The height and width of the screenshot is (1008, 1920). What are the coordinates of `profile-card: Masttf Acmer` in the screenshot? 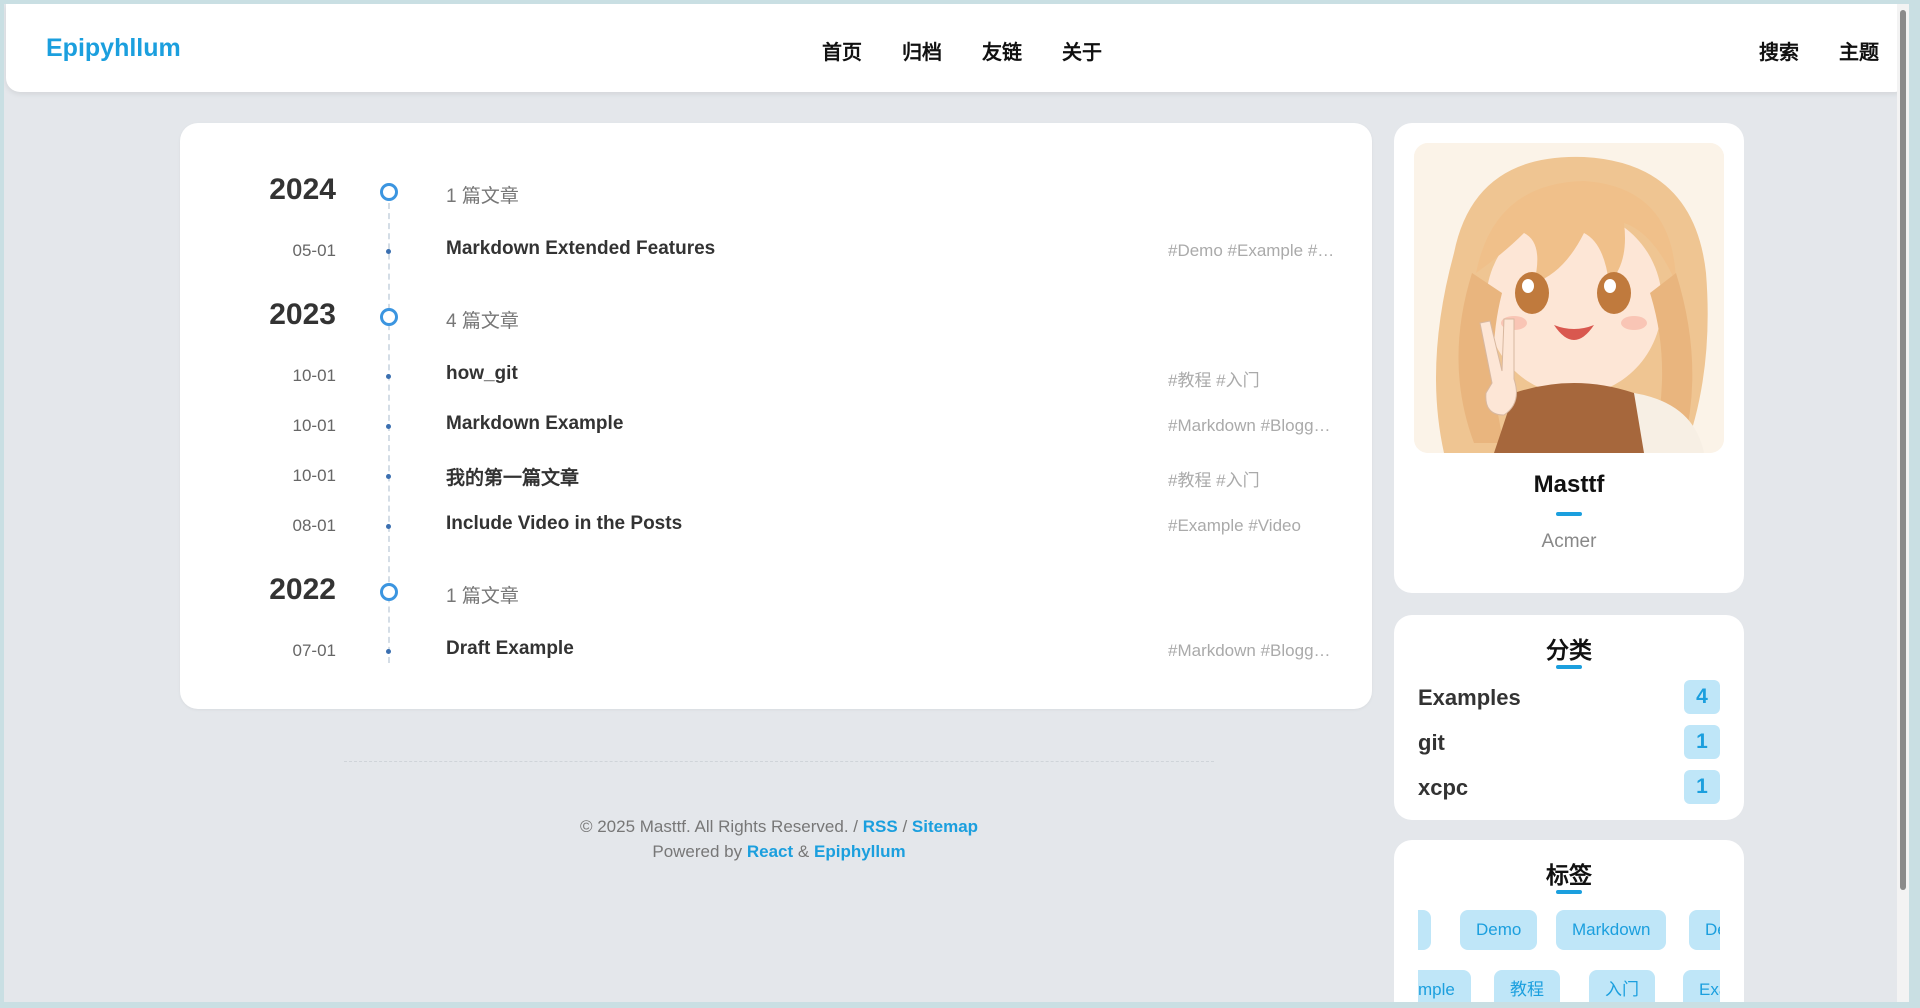 It's located at (1569, 358).